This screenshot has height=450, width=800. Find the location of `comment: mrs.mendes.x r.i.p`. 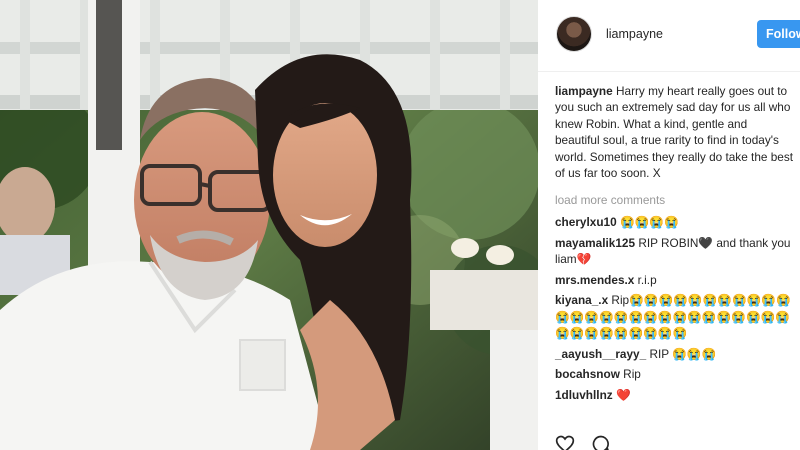

comment: mrs.mendes.x r.i.p is located at coordinates (675, 280).